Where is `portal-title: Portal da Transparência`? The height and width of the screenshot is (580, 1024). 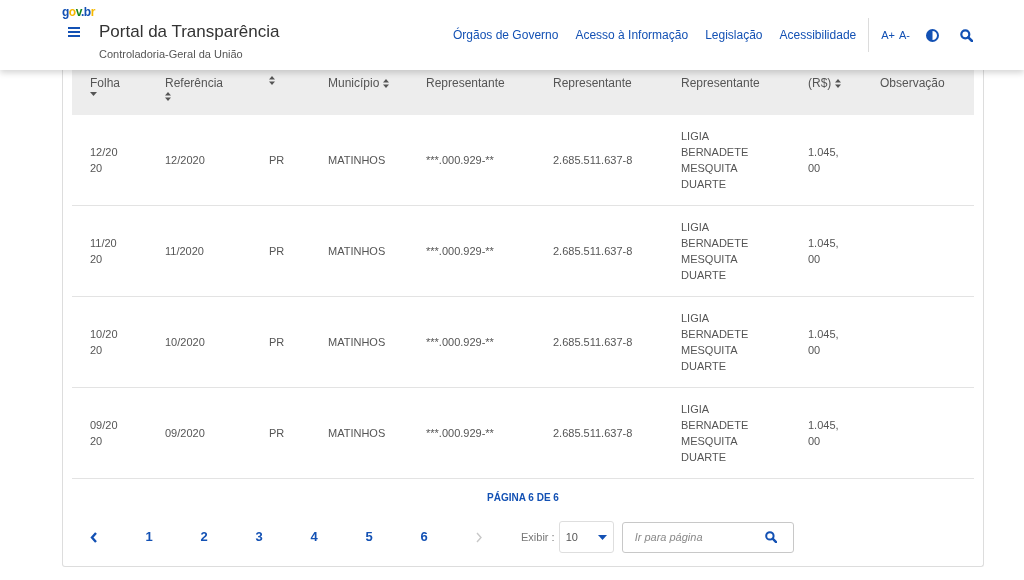 portal-title: Portal da Transparência is located at coordinates (189, 32).